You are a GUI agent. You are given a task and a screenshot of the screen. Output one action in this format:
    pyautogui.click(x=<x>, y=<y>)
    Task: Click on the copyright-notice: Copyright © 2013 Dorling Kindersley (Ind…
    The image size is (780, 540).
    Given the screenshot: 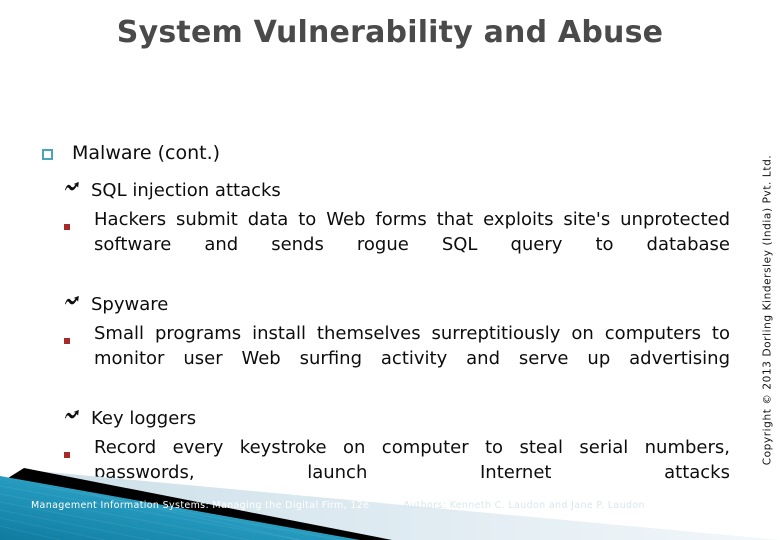 What is the action you would take?
    pyautogui.click(x=767, y=310)
    